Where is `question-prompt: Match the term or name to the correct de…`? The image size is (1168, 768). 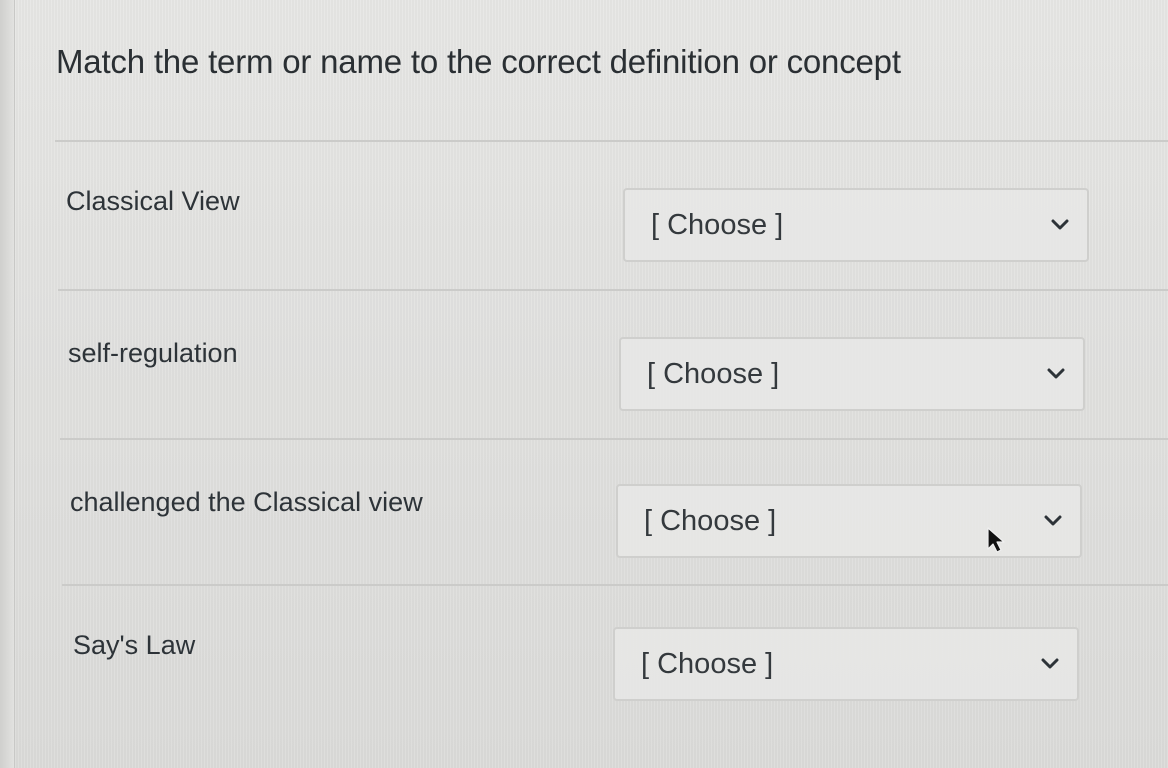 question-prompt: Match the term or name to the correct de… is located at coordinates (478, 61).